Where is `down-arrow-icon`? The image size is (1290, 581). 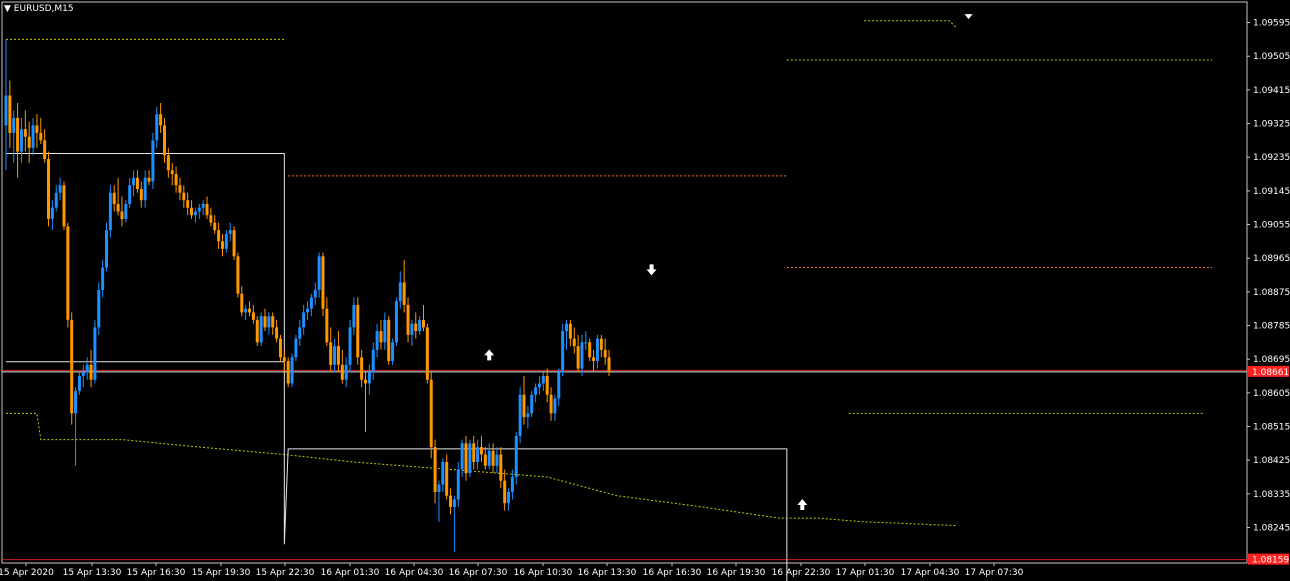
down-arrow-icon is located at coordinates (651, 270).